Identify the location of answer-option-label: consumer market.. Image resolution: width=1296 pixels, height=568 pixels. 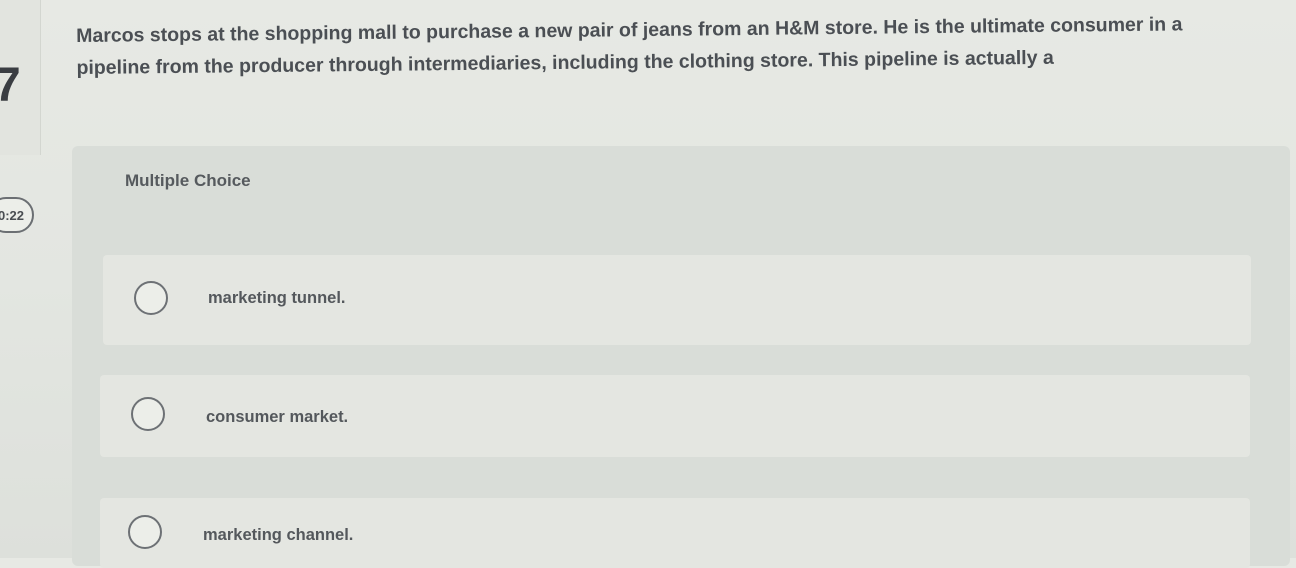
(277, 417).